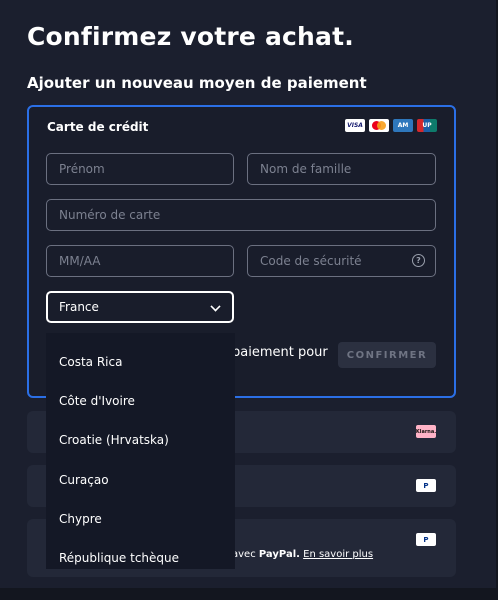  Describe the element at coordinates (79, 307) in the screenshot. I see `country-value: France` at that location.